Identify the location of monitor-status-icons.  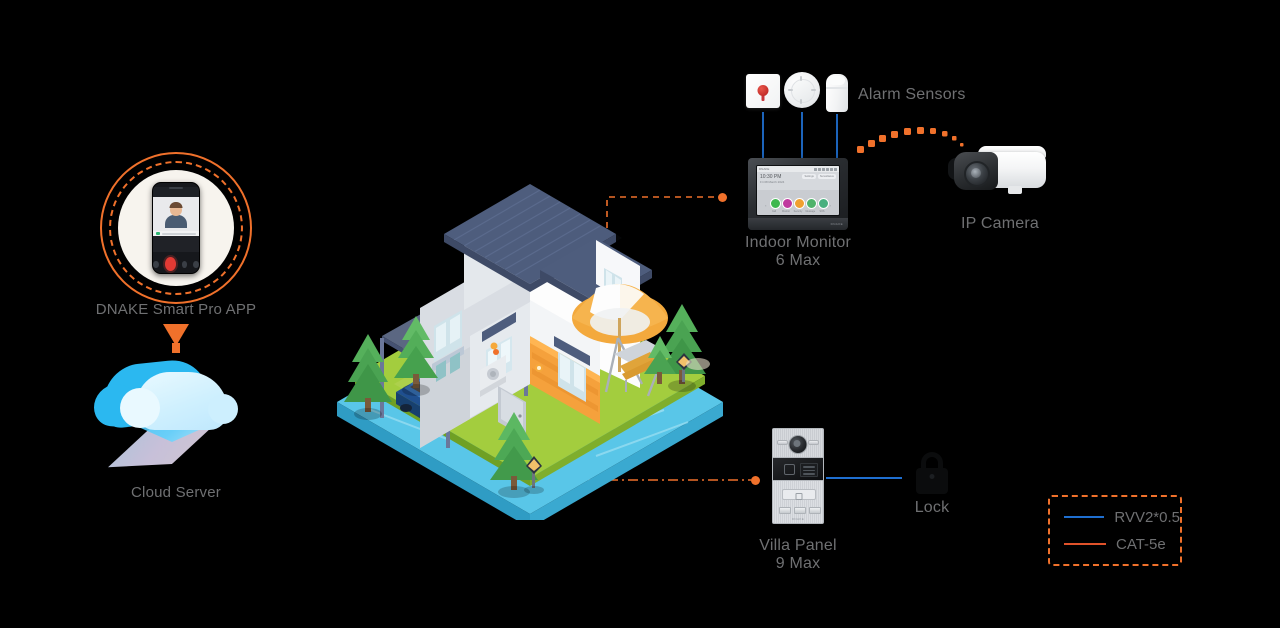
(825, 169).